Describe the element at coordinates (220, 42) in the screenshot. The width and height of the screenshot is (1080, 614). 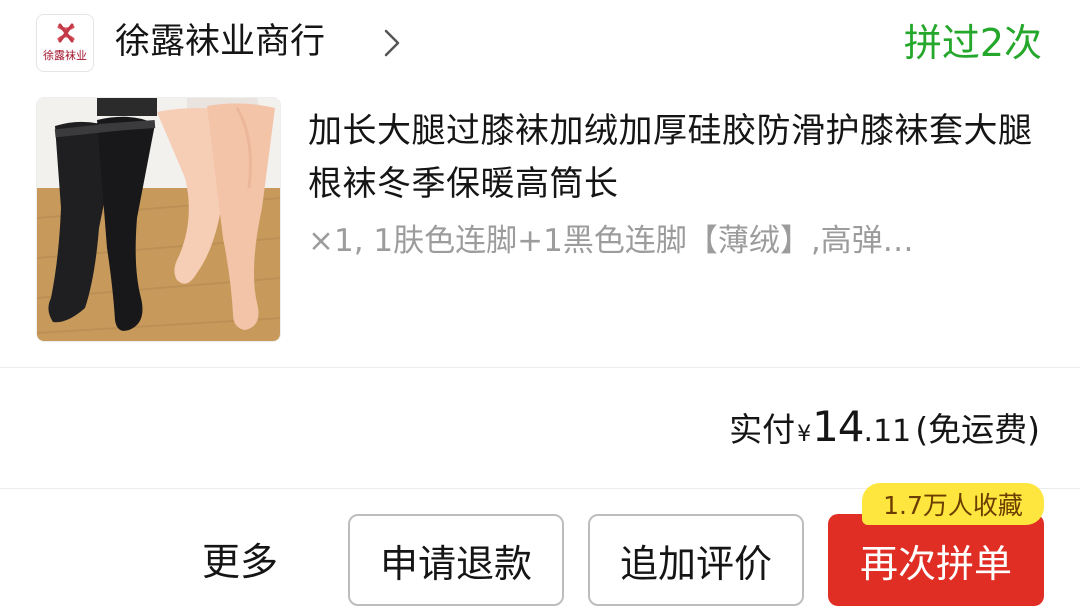
I see `shop-name-link: 徐露袜业商行` at that location.